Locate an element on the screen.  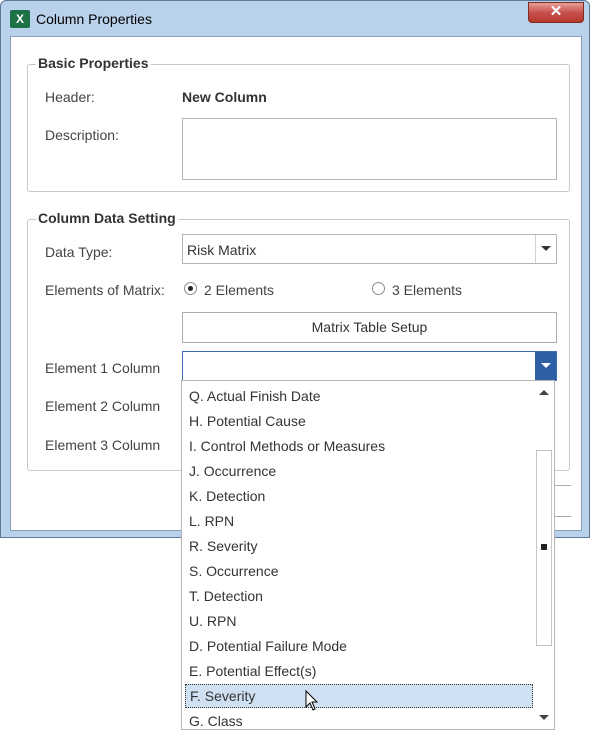
list-item: L. RPN is located at coordinates (359, 521).